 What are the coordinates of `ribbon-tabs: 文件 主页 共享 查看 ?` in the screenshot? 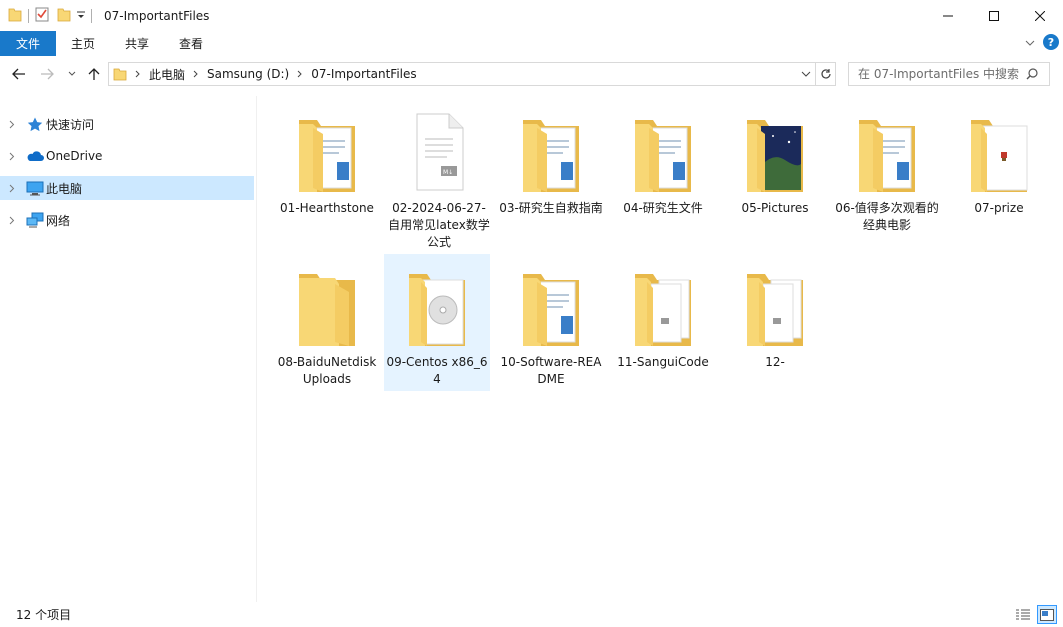 It's located at (531, 43).